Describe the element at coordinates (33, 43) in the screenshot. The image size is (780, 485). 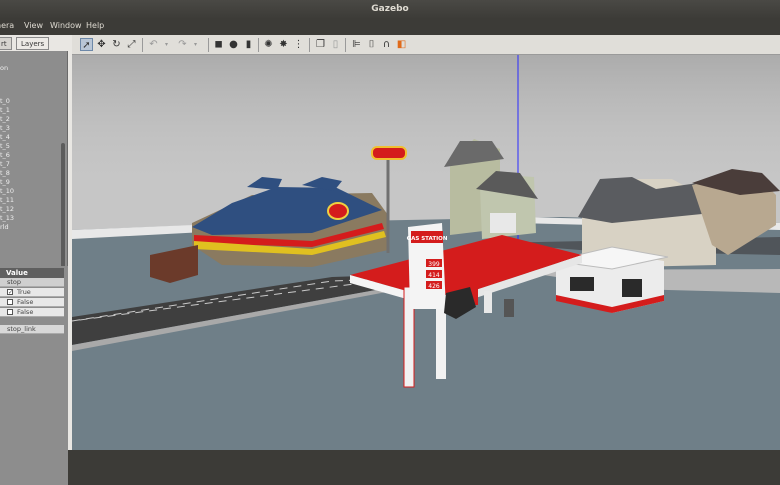
I see `tab-layers: Layers` at that location.